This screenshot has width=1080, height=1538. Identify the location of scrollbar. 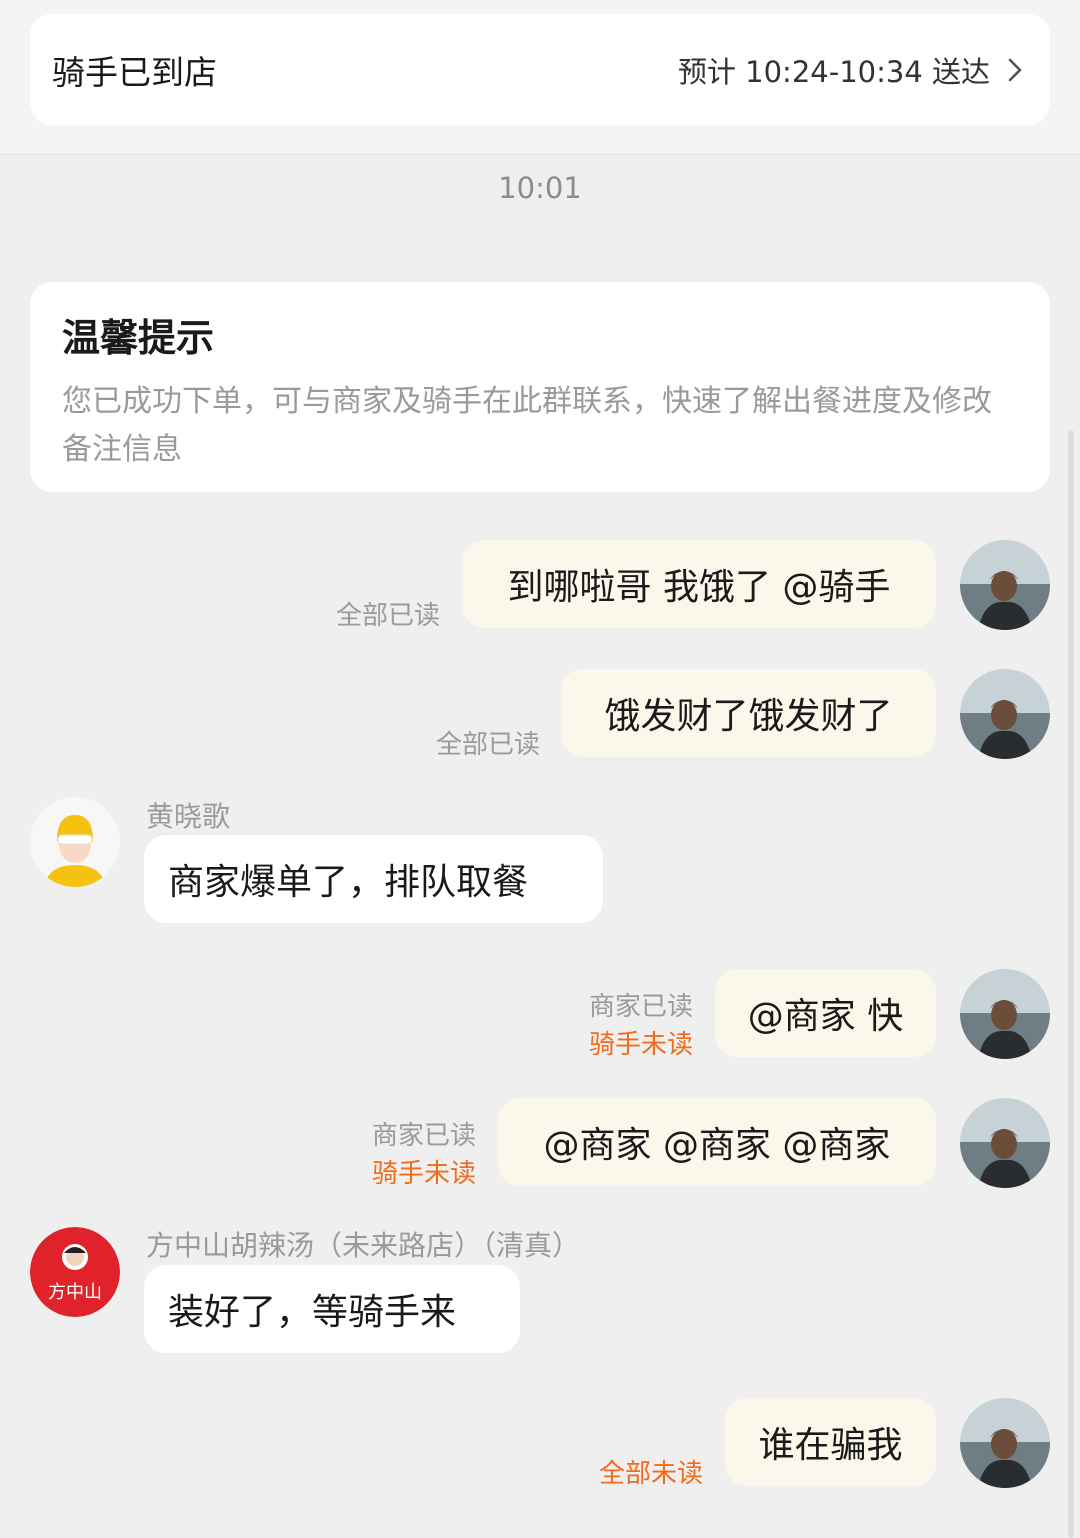
(1071, 984).